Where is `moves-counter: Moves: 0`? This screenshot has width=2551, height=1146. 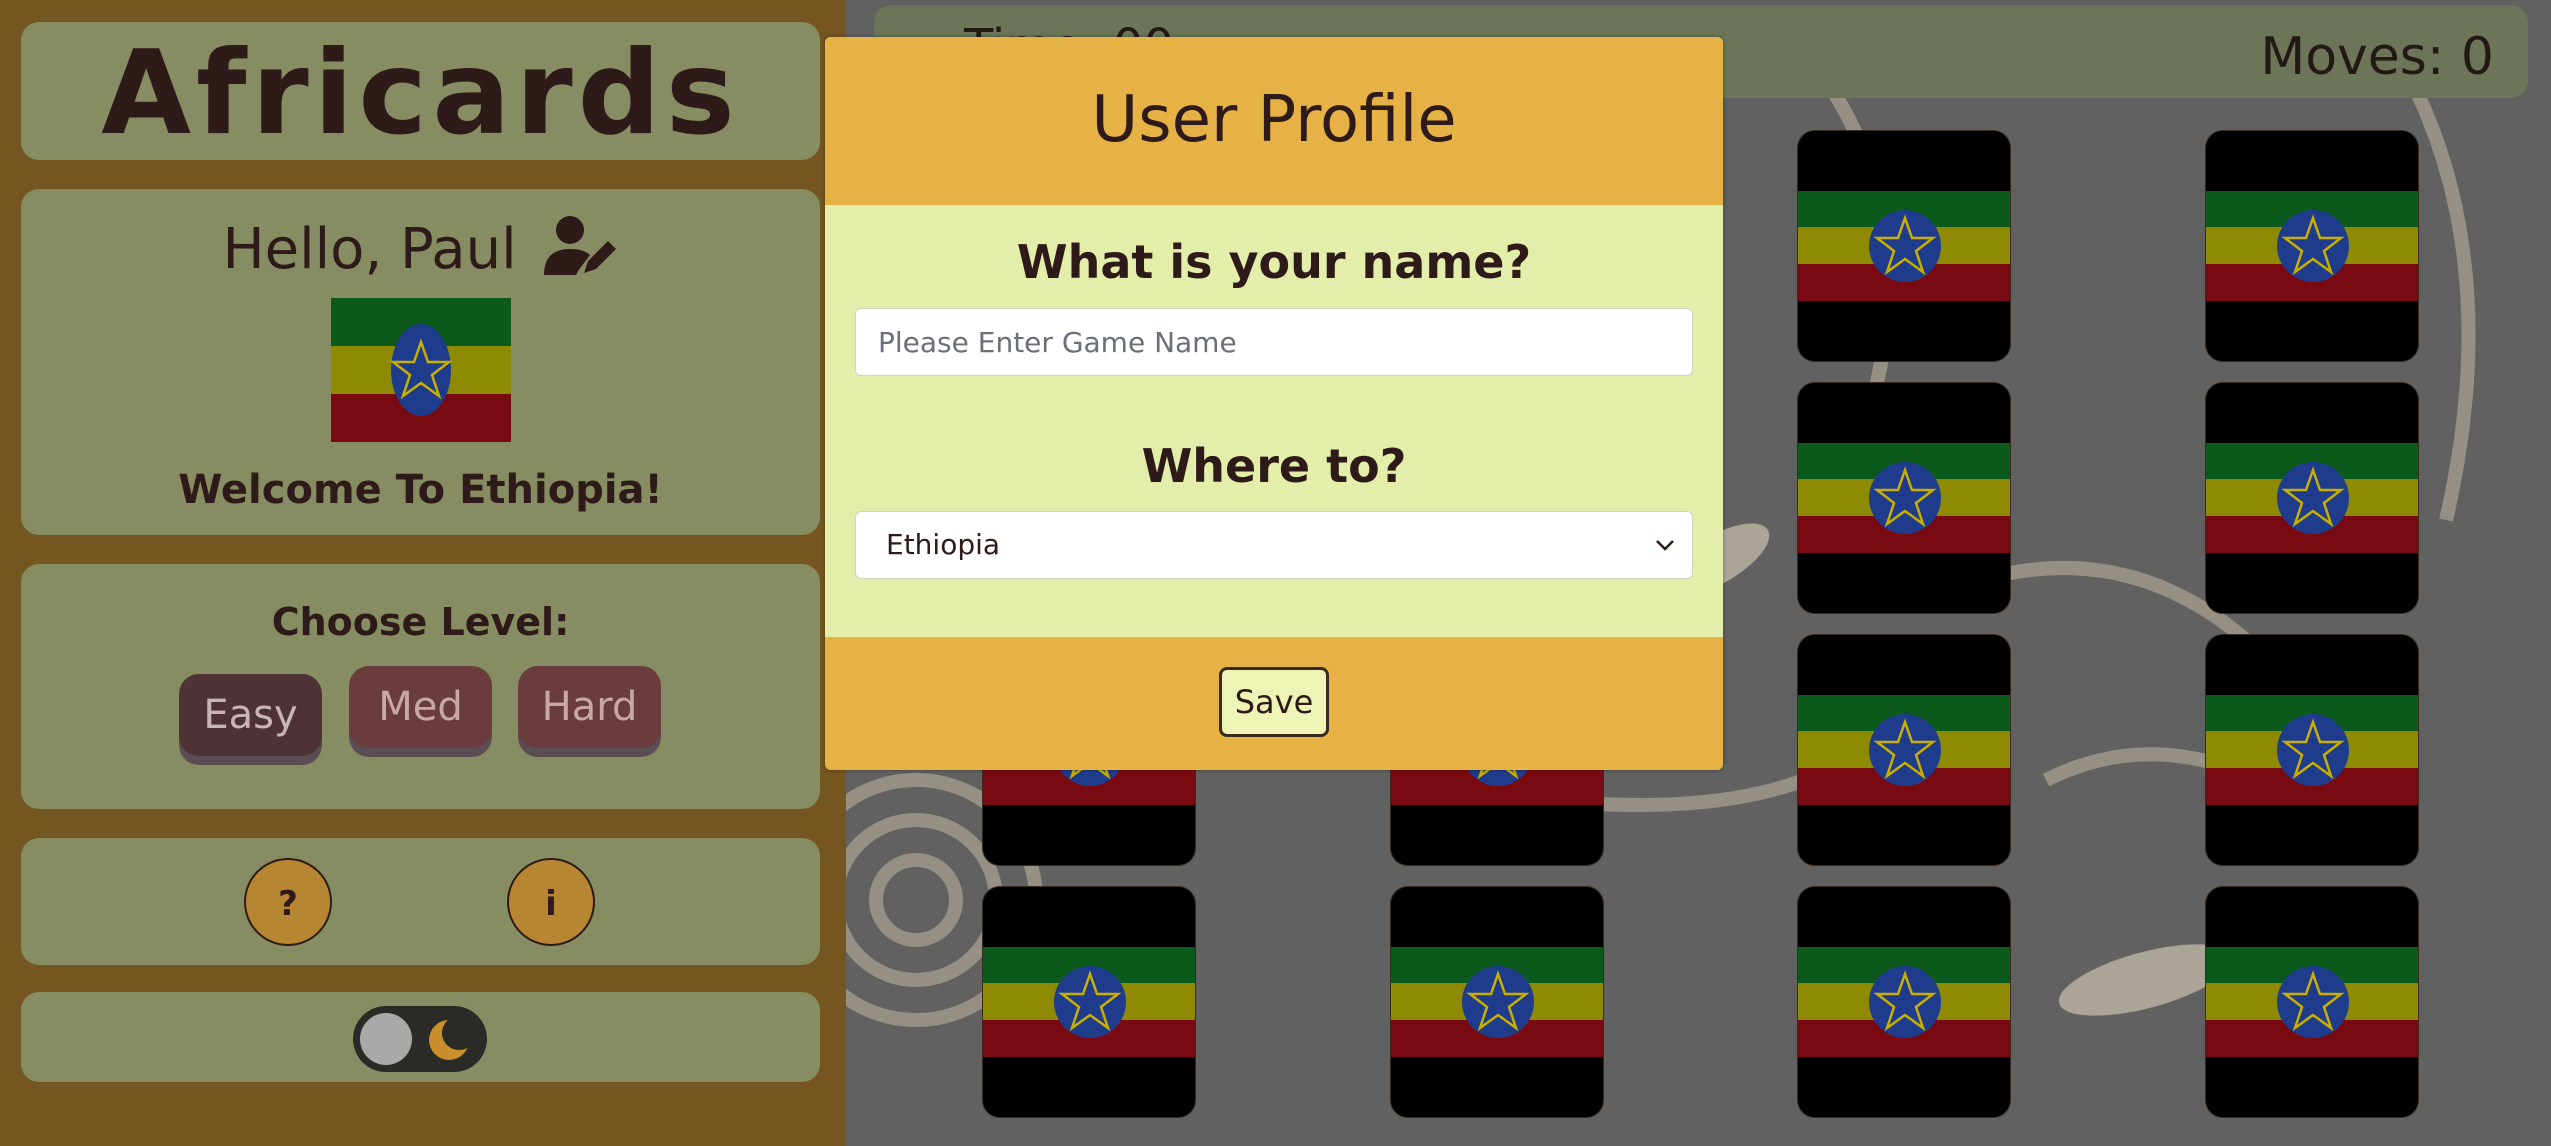 moves-counter: Moves: 0 is located at coordinates (2377, 57).